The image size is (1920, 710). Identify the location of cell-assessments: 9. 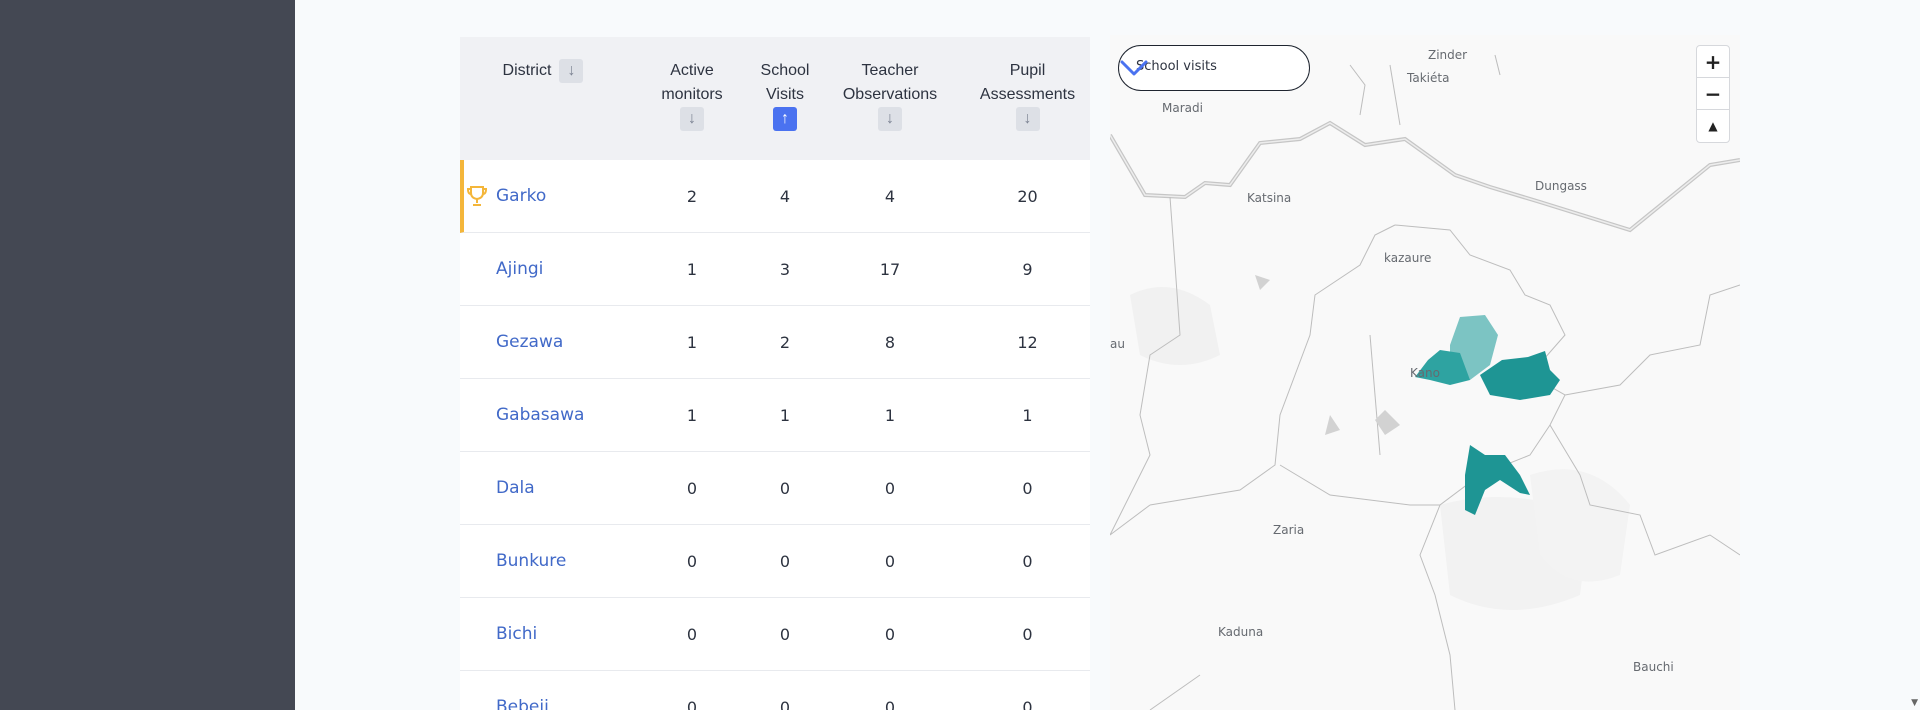
(1027, 269).